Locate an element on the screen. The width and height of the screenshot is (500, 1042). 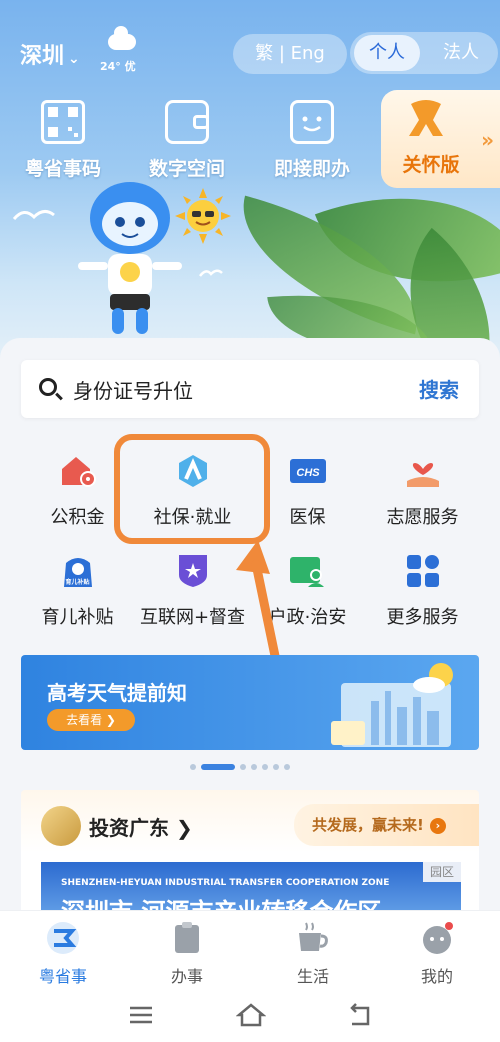
search-icon is located at coordinates (48, 387).